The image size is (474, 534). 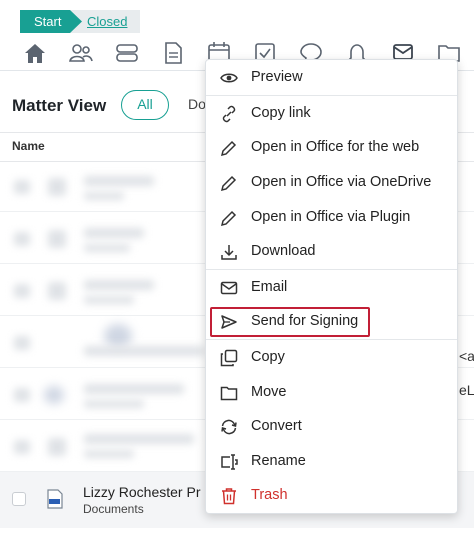 What do you see at coordinates (281, 113) in the screenshot?
I see `menu-item-label: Copy link` at bounding box center [281, 113].